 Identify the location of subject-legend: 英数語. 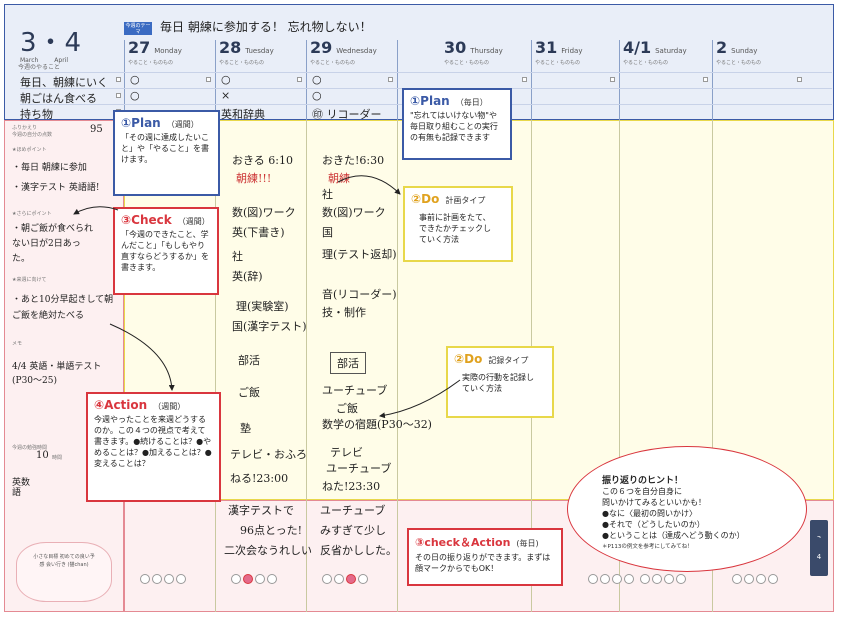
(21, 488).